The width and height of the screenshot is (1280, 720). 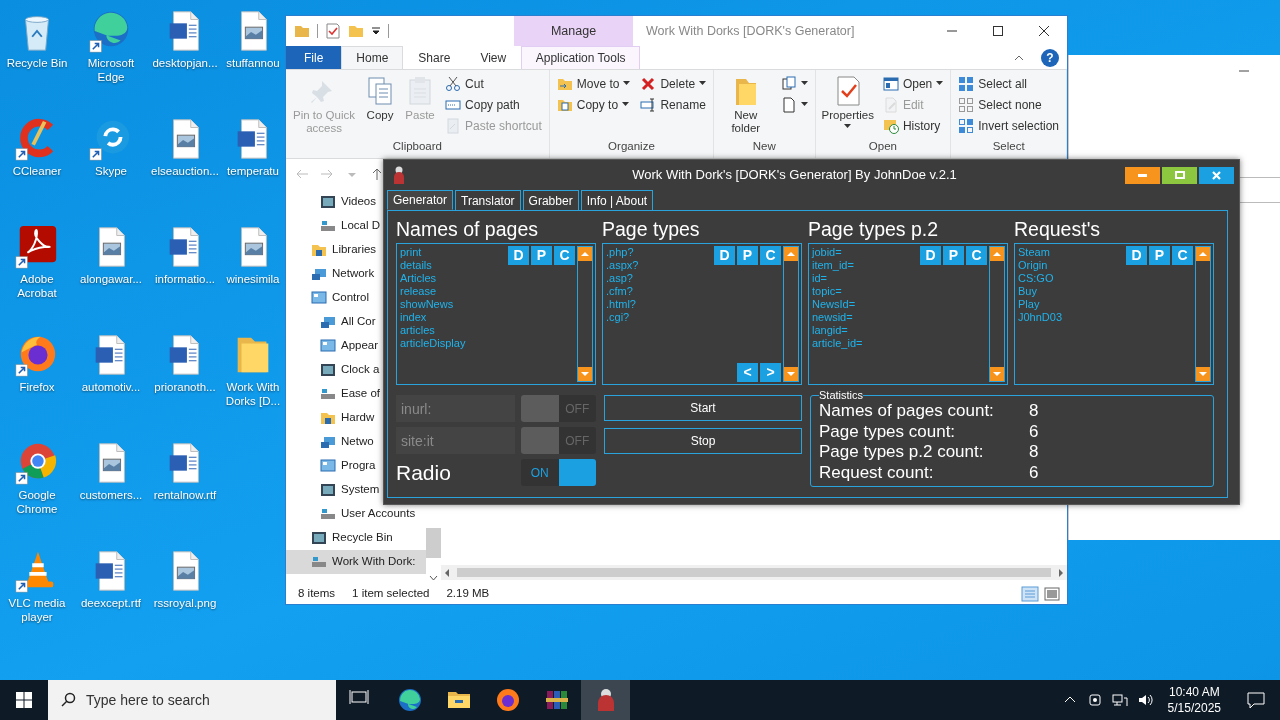 I want to click on ribbon-button: Copy path, so click(x=493, y=104).